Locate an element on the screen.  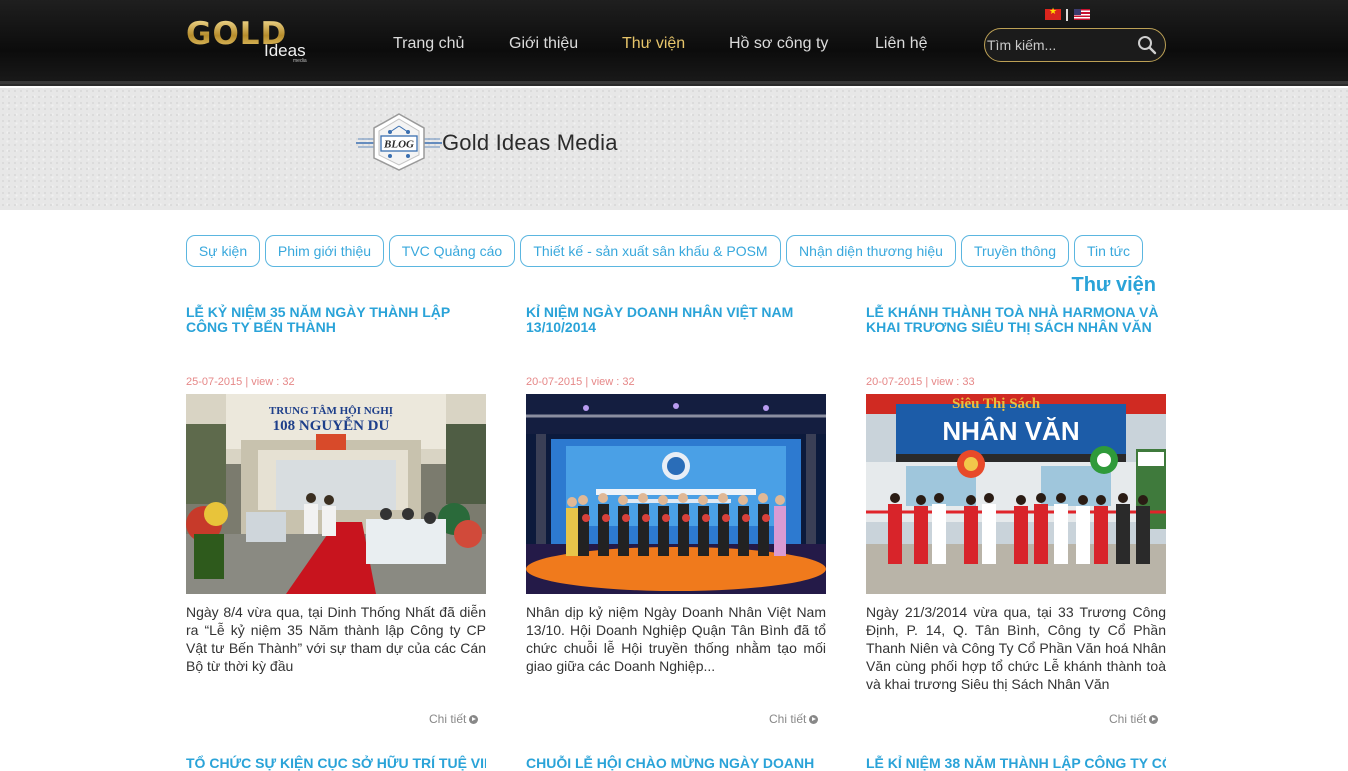
store-sign-line1: Siêu Thị Sách is located at coordinates (996, 404).